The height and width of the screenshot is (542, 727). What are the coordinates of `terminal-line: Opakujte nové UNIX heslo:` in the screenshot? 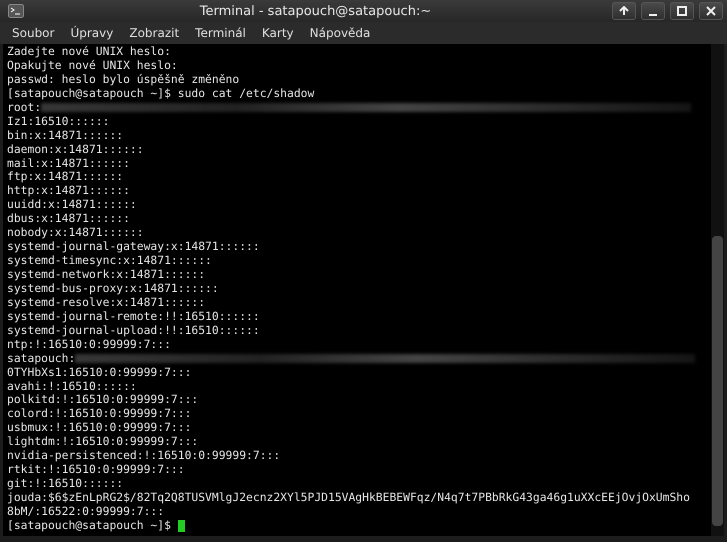 It's located at (92, 65).